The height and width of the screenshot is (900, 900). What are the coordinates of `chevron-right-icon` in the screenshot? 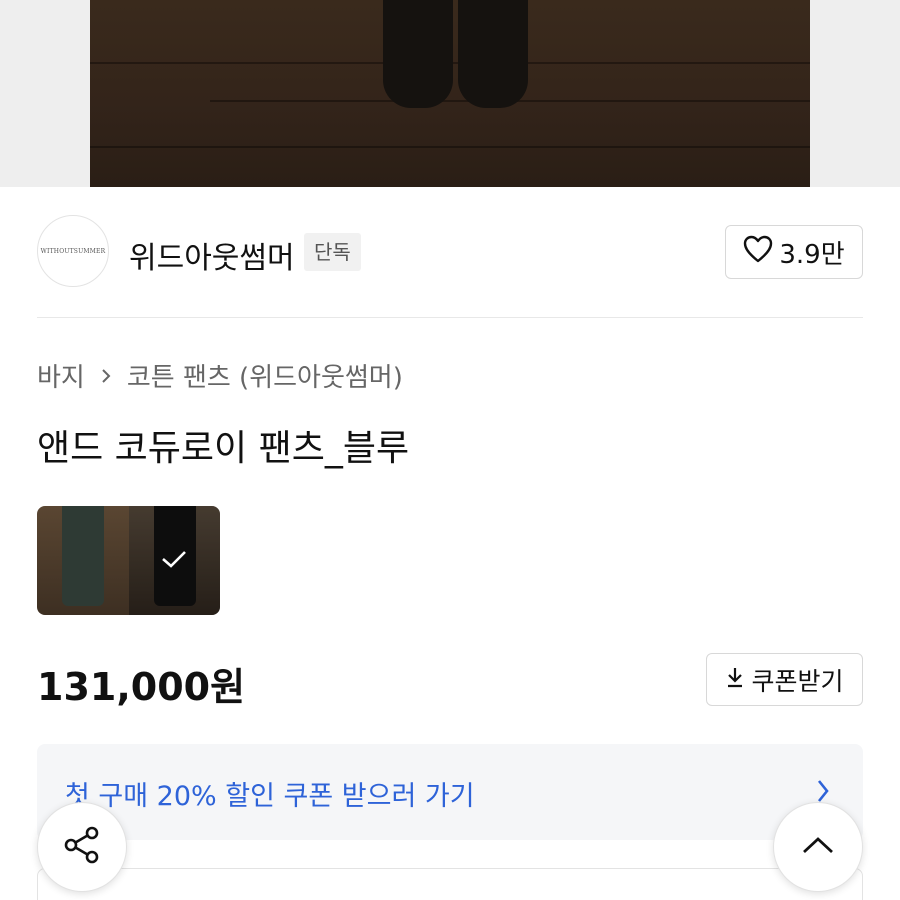 It's located at (106, 376).